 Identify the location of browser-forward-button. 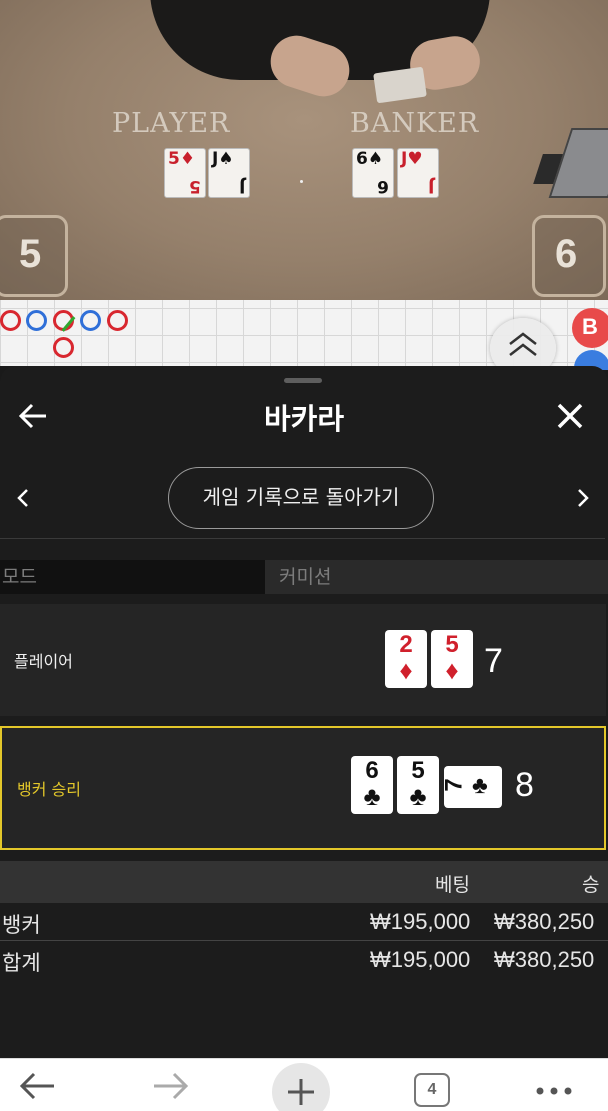
(171, 1086).